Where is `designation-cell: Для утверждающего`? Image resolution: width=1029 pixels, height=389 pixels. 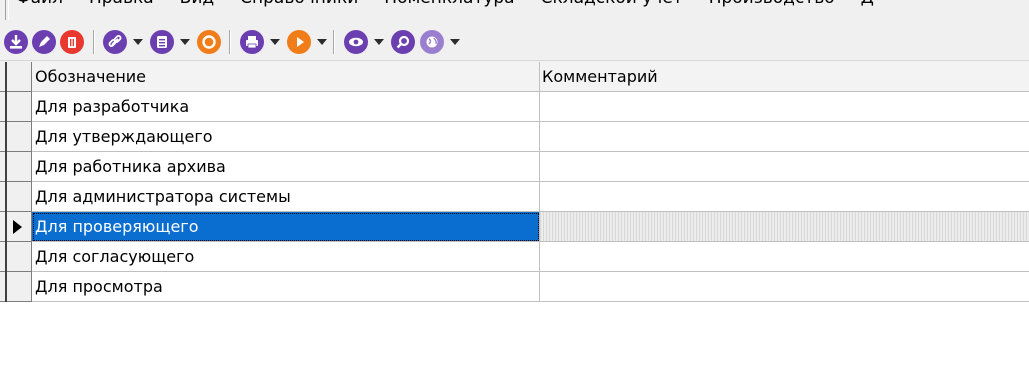 designation-cell: Для утверждающего is located at coordinates (286, 137).